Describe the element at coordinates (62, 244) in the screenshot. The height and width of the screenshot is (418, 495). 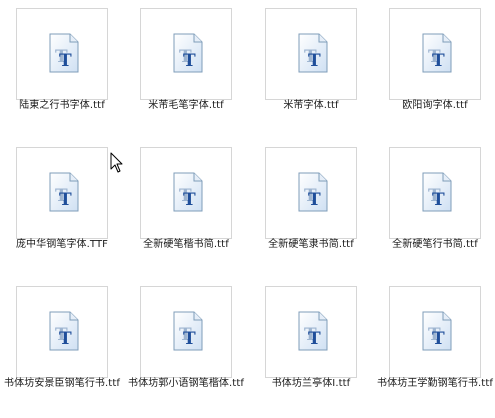
I see `file-name: 庞中华钢笔字体.TTF` at that location.